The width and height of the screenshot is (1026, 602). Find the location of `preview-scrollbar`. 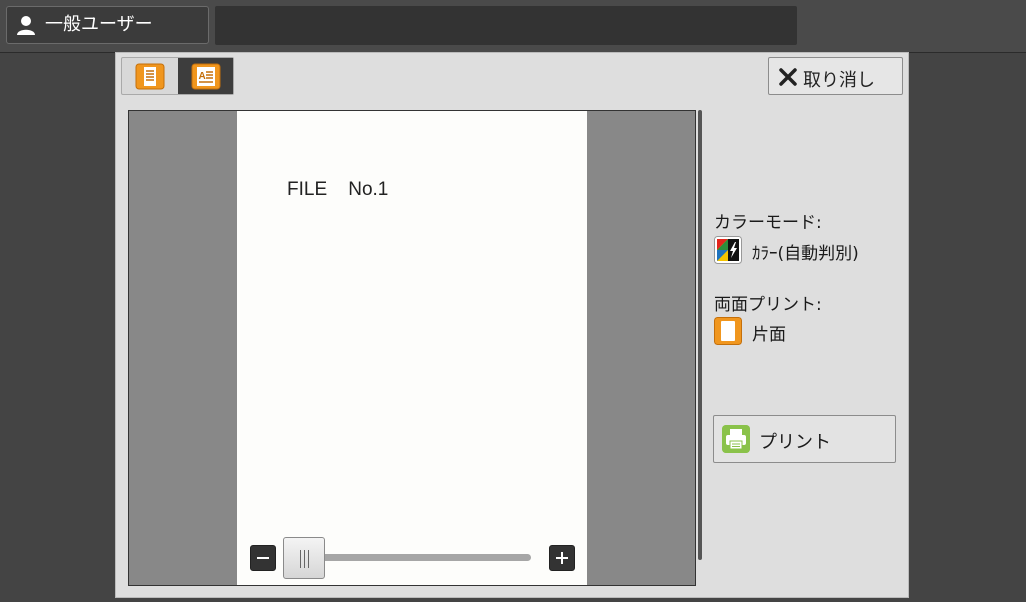

preview-scrollbar is located at coordinates (700, 335).